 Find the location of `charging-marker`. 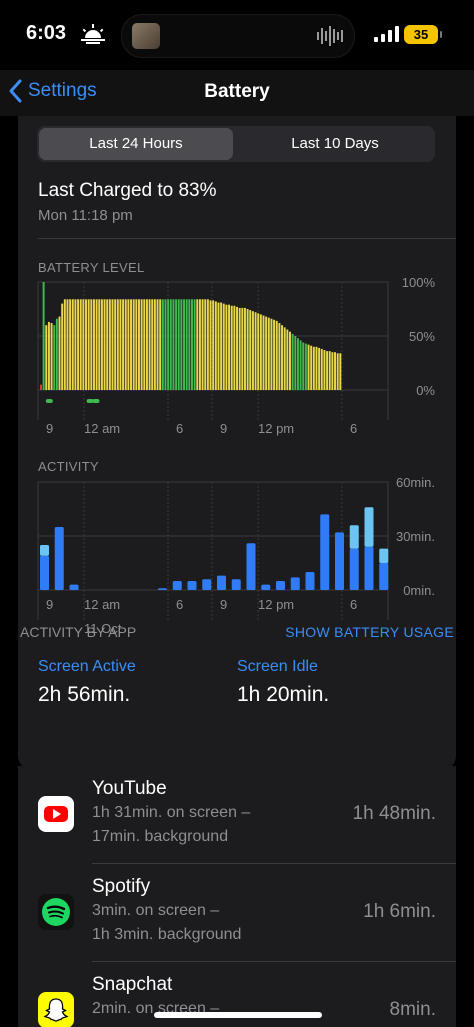

charging-marker is located at coordinates (49, 401).